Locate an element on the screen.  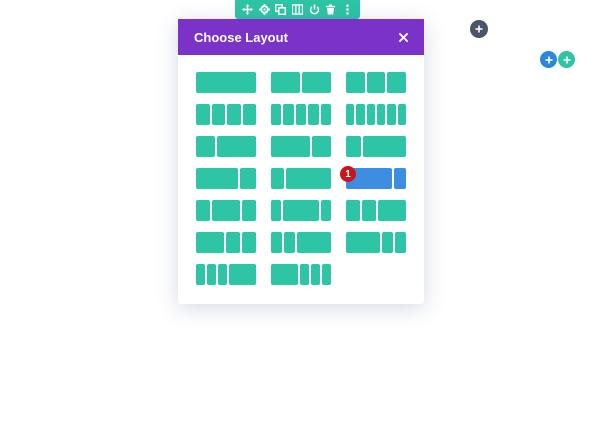
step-badge: 1 is located at coordinates (348, 174).